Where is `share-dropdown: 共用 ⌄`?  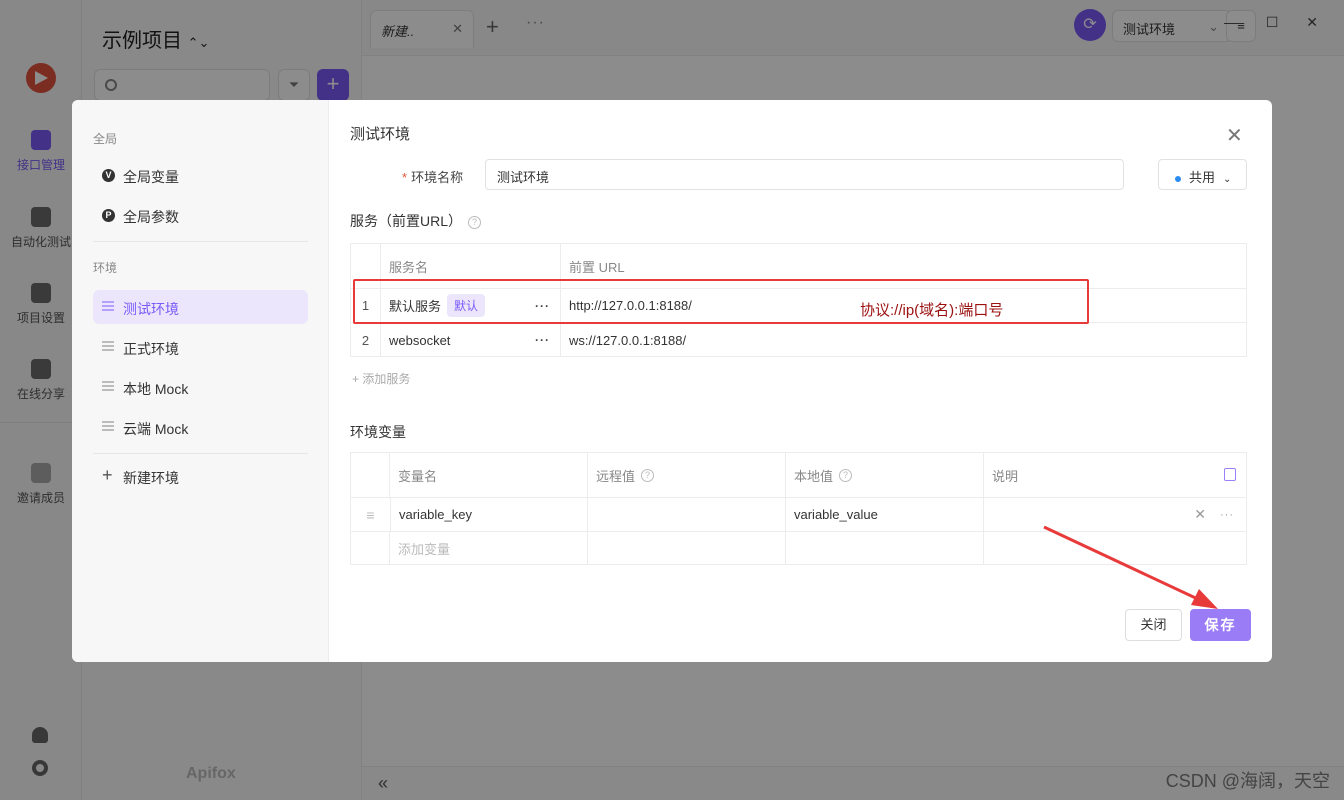
share-dropdown: 共用 ⌄ is located at coordinates (1202, 174).